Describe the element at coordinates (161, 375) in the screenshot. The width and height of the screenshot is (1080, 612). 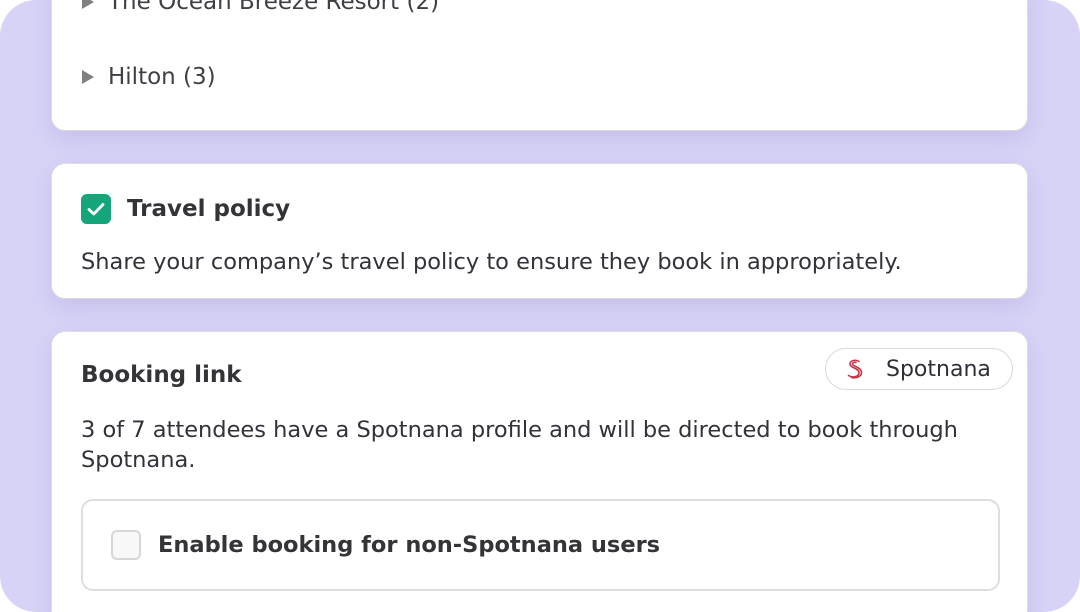
I see `booking-link-title: Booking link` at that location.